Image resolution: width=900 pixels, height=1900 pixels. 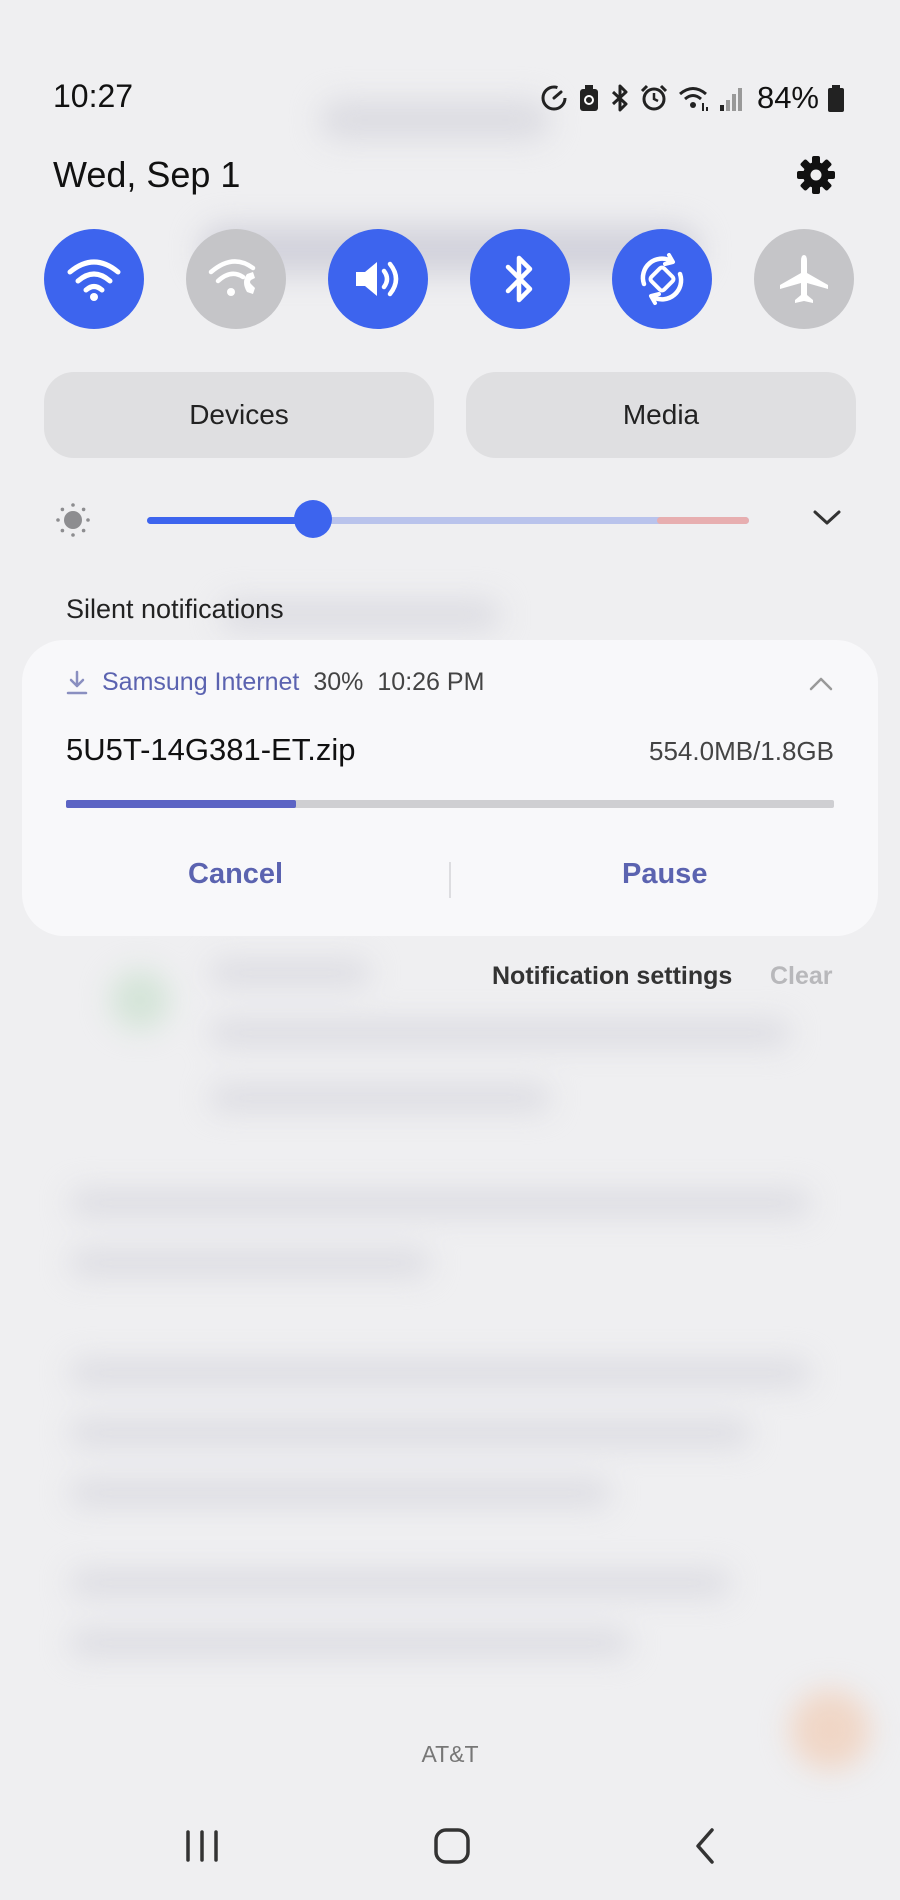 I want to click on airplane-mode-toggle, so click(x=804, y=279).